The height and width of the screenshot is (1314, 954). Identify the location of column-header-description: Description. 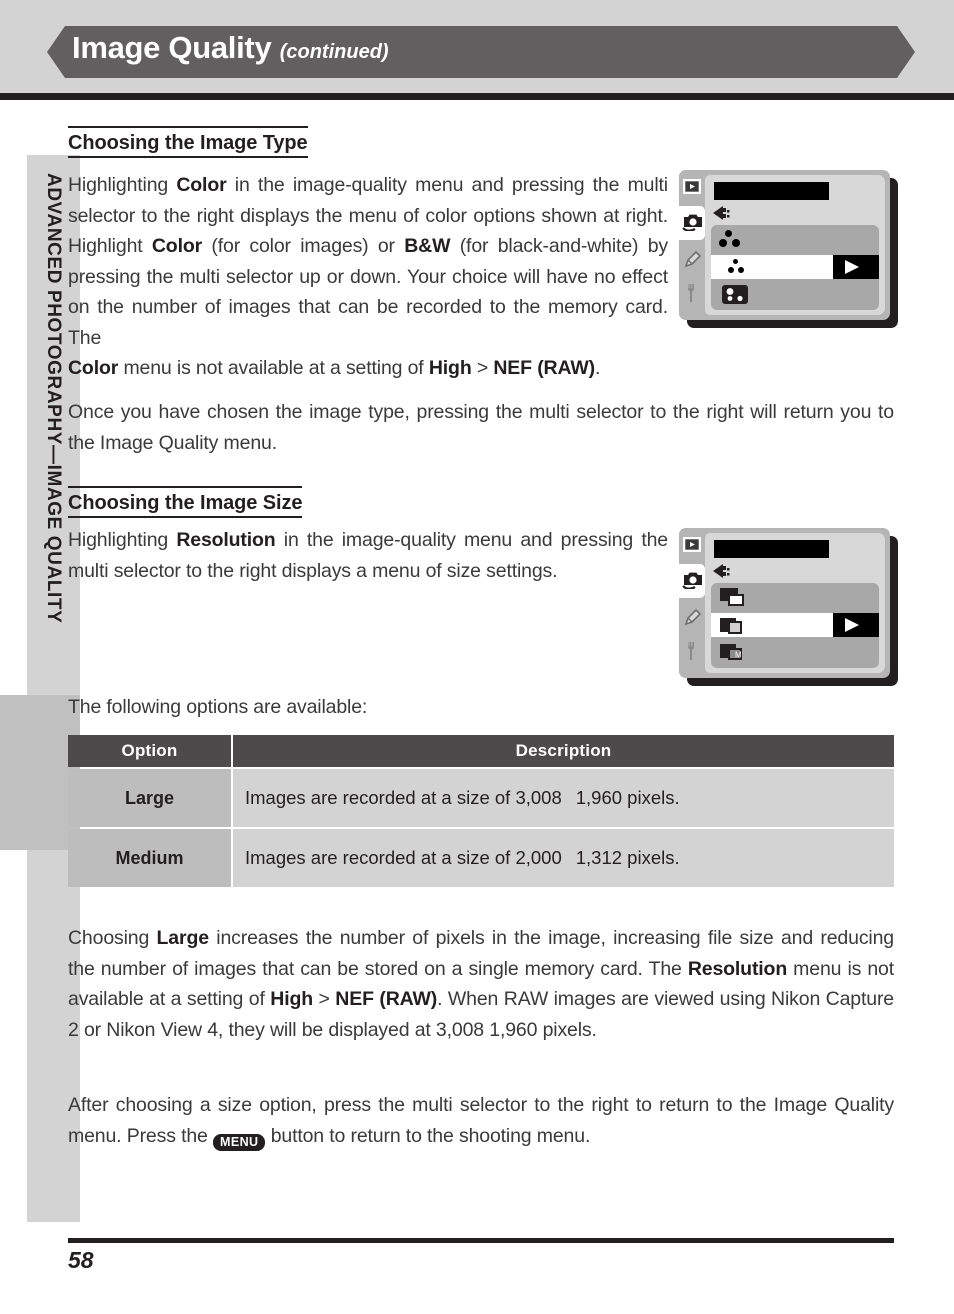
(563, 751).